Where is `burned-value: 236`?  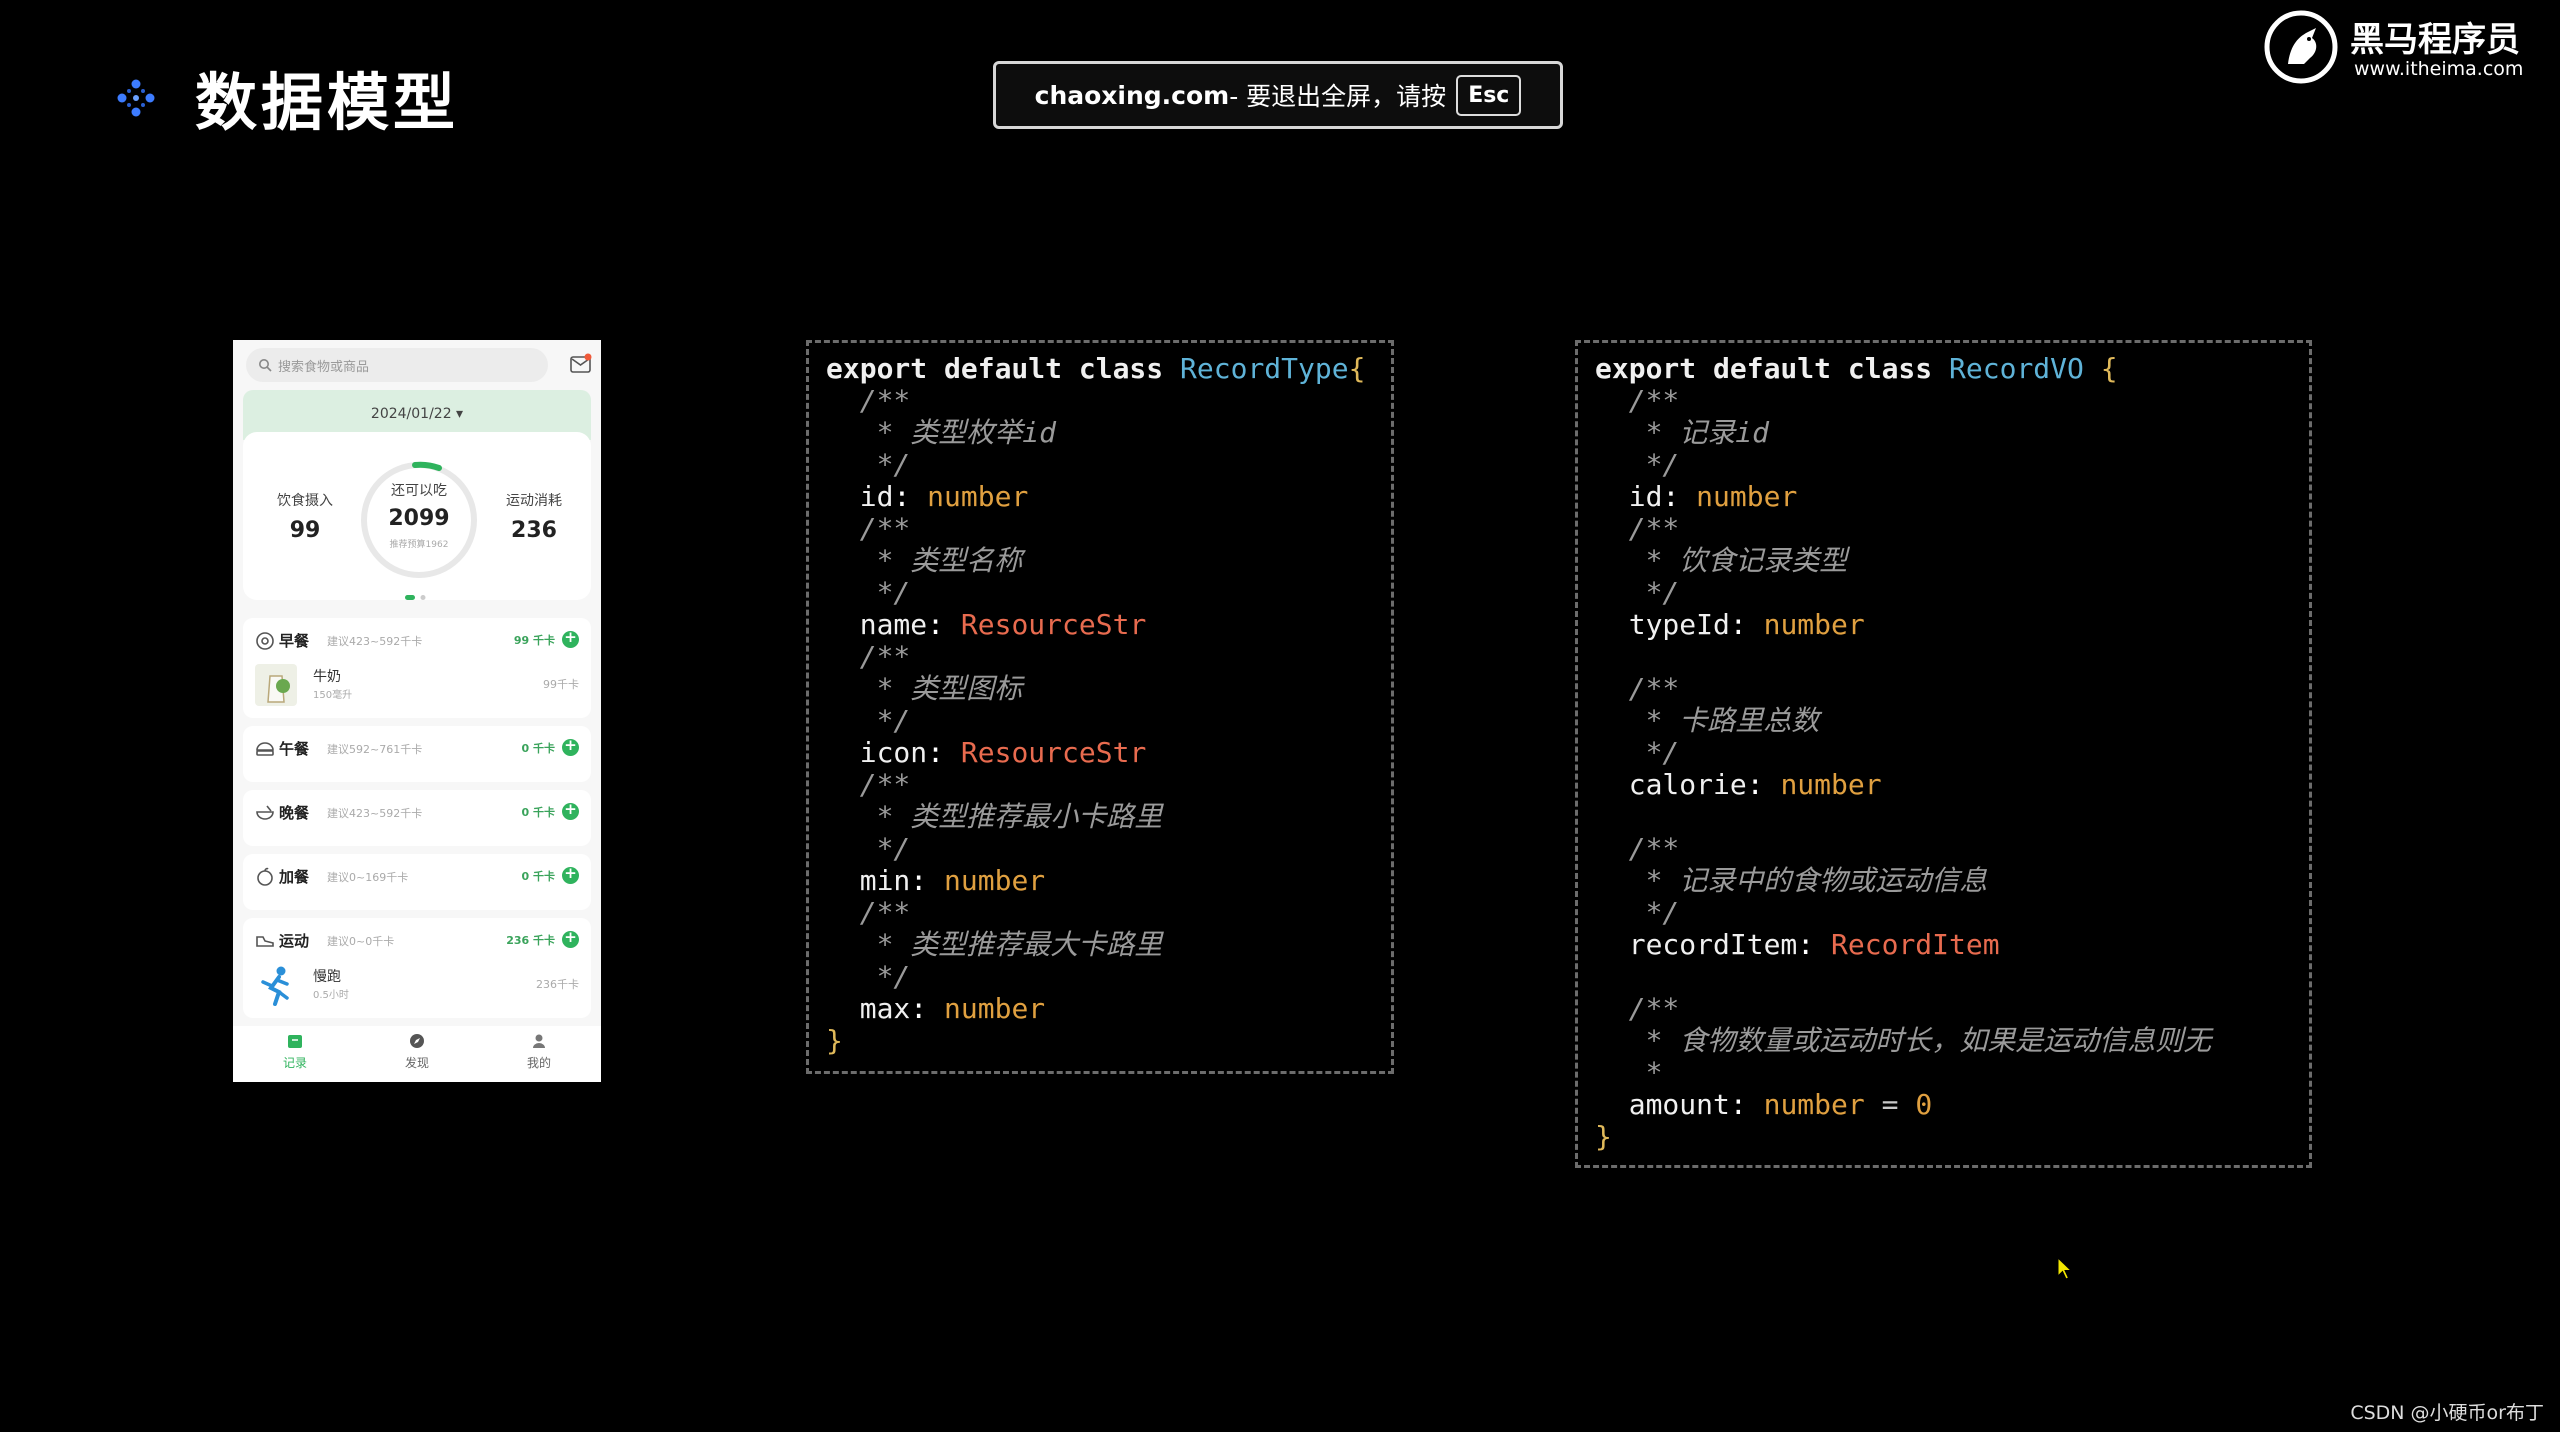
burned-value: 236 is located at coordinates (534, 530).